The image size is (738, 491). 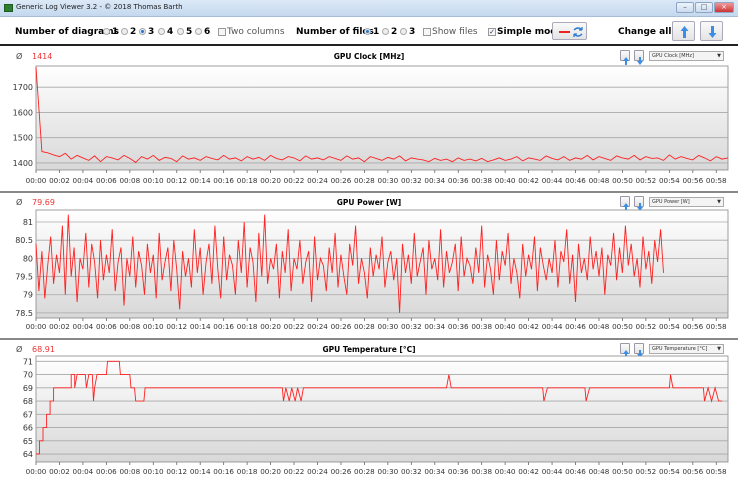 I want to click on close-button: ×, so click(x=724, y=7).